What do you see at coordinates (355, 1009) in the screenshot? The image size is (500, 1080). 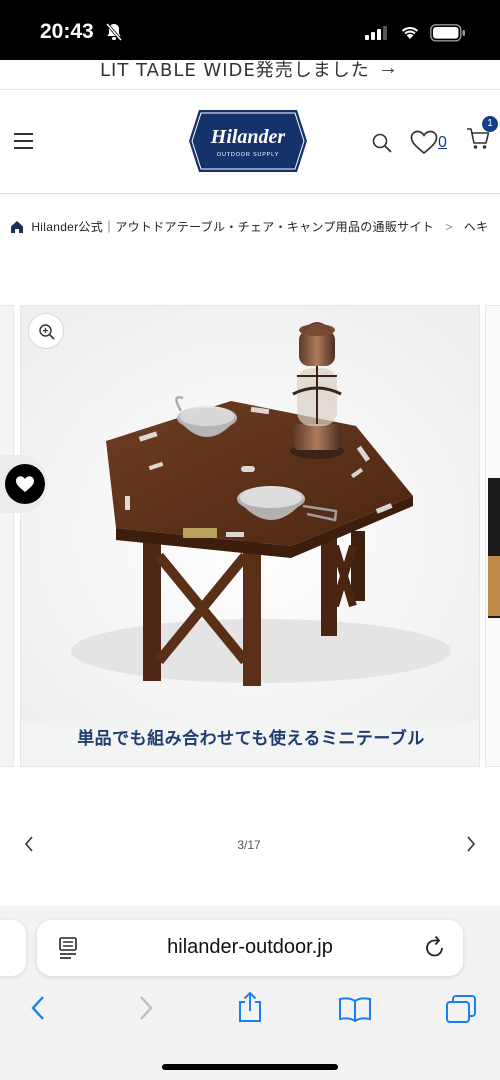 I see `bookmarks-icon` at bounding box center [355, 1009].